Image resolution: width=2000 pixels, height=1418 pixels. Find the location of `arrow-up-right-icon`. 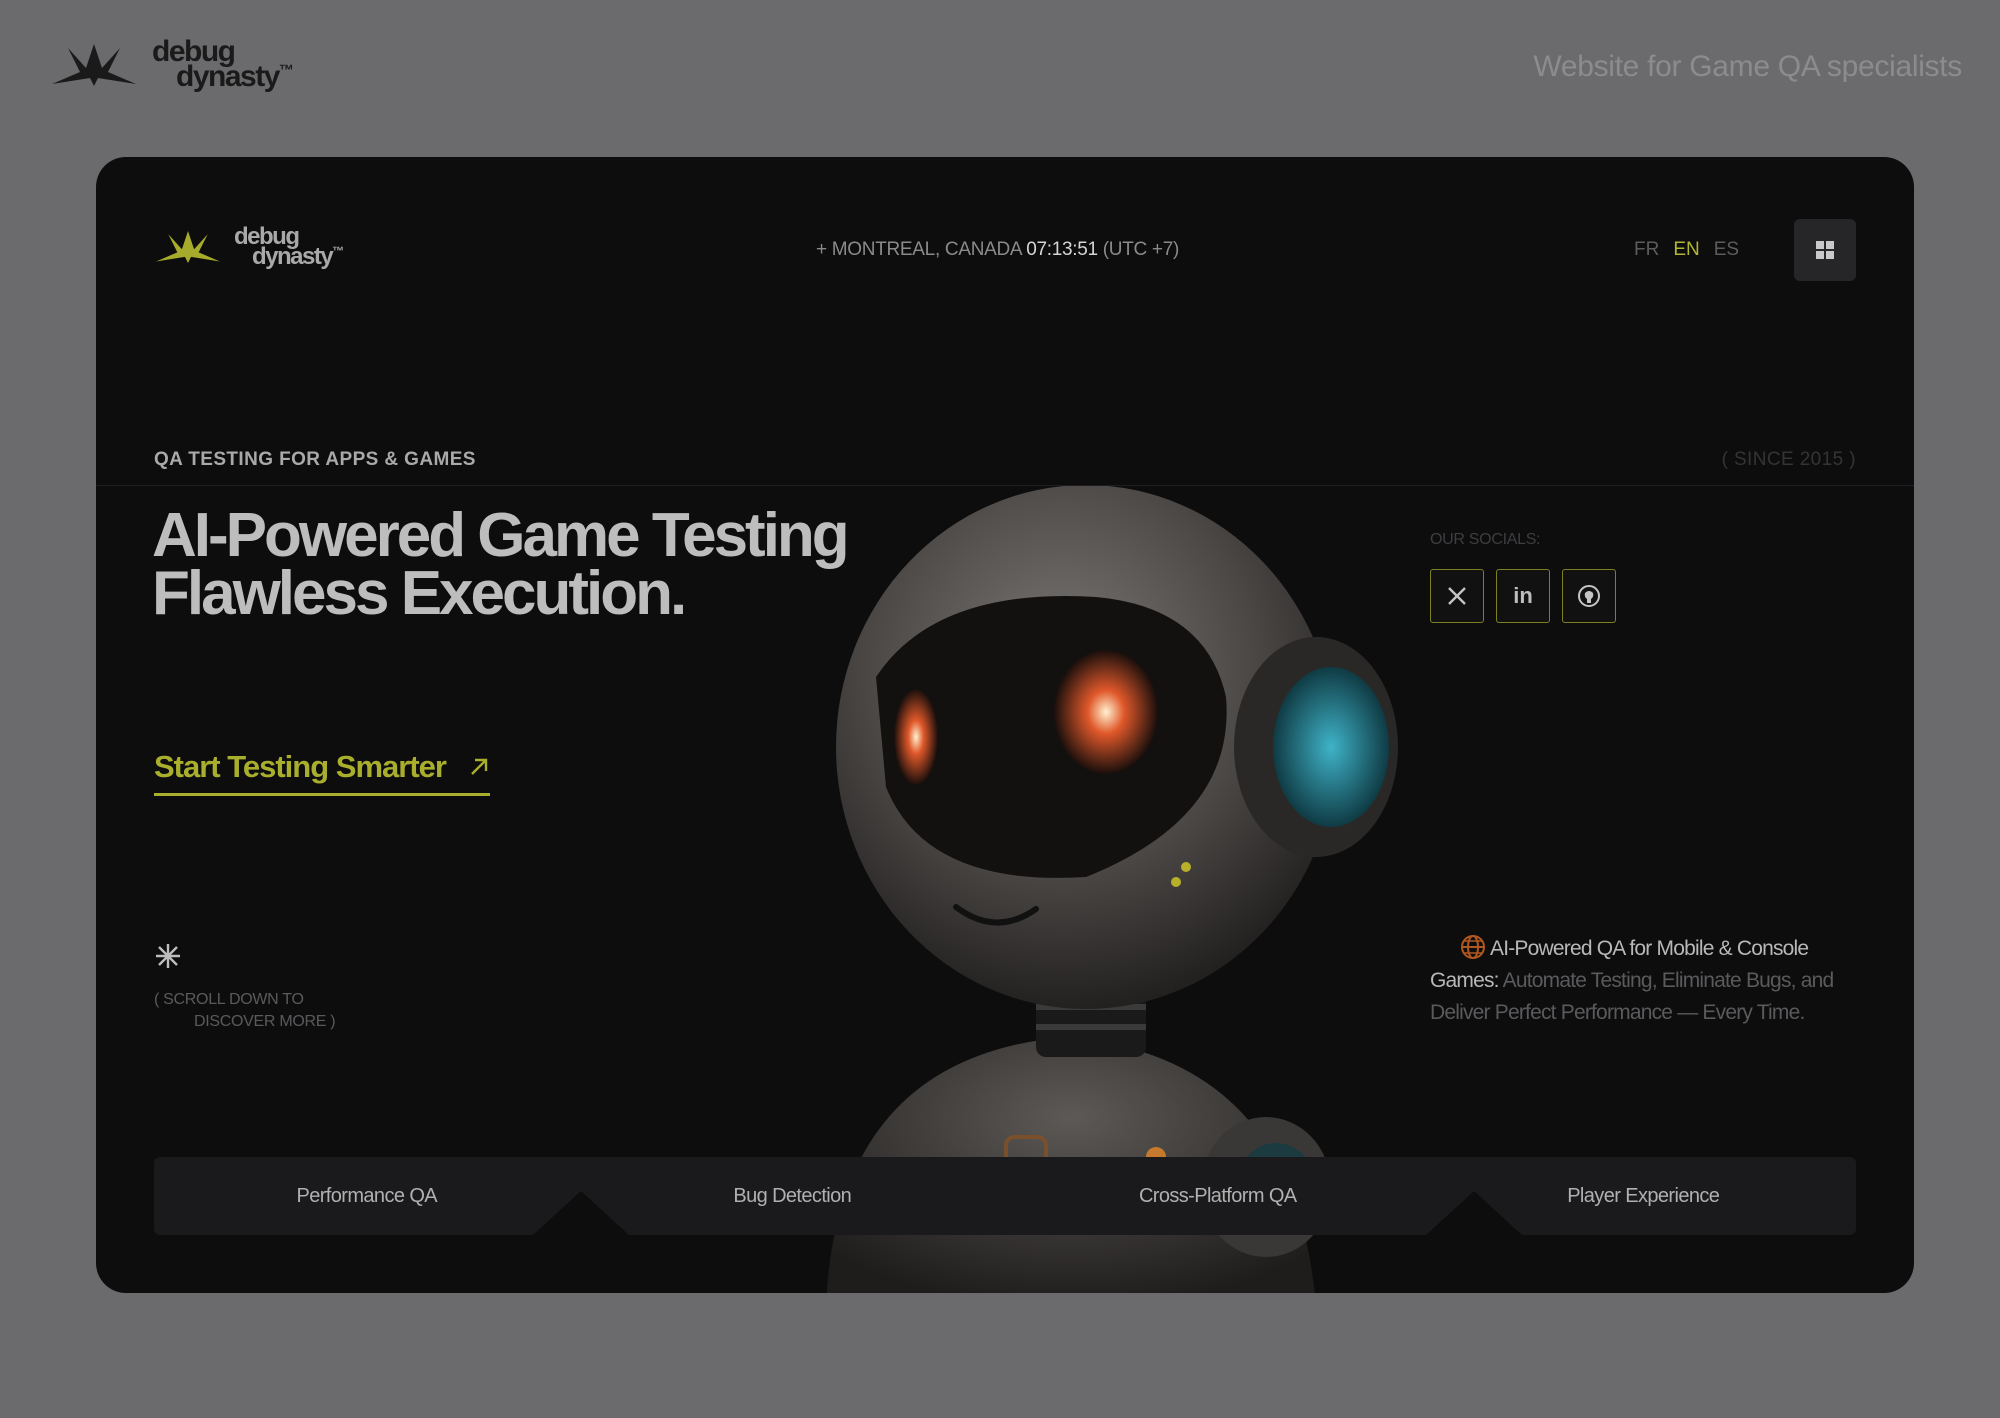

arrow-up-right-icon is located at coordinates (479, 766).